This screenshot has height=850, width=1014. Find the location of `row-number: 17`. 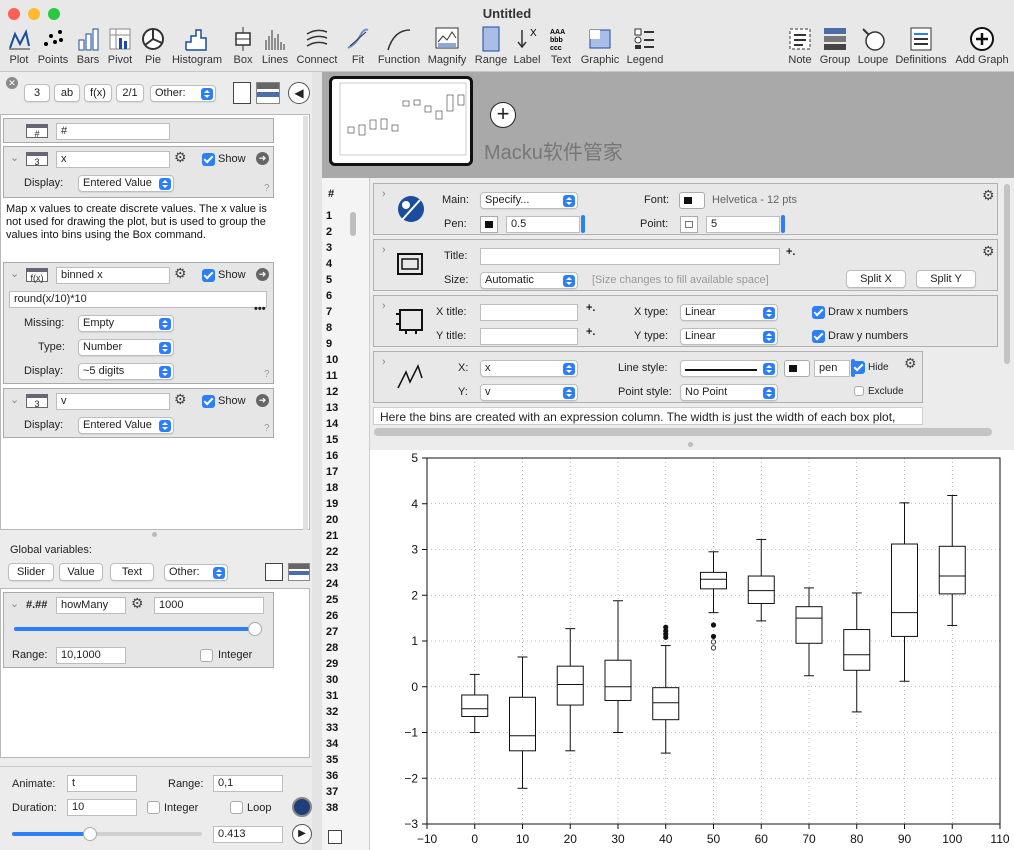

row-number: 17 is located at coordinates (332, 472).